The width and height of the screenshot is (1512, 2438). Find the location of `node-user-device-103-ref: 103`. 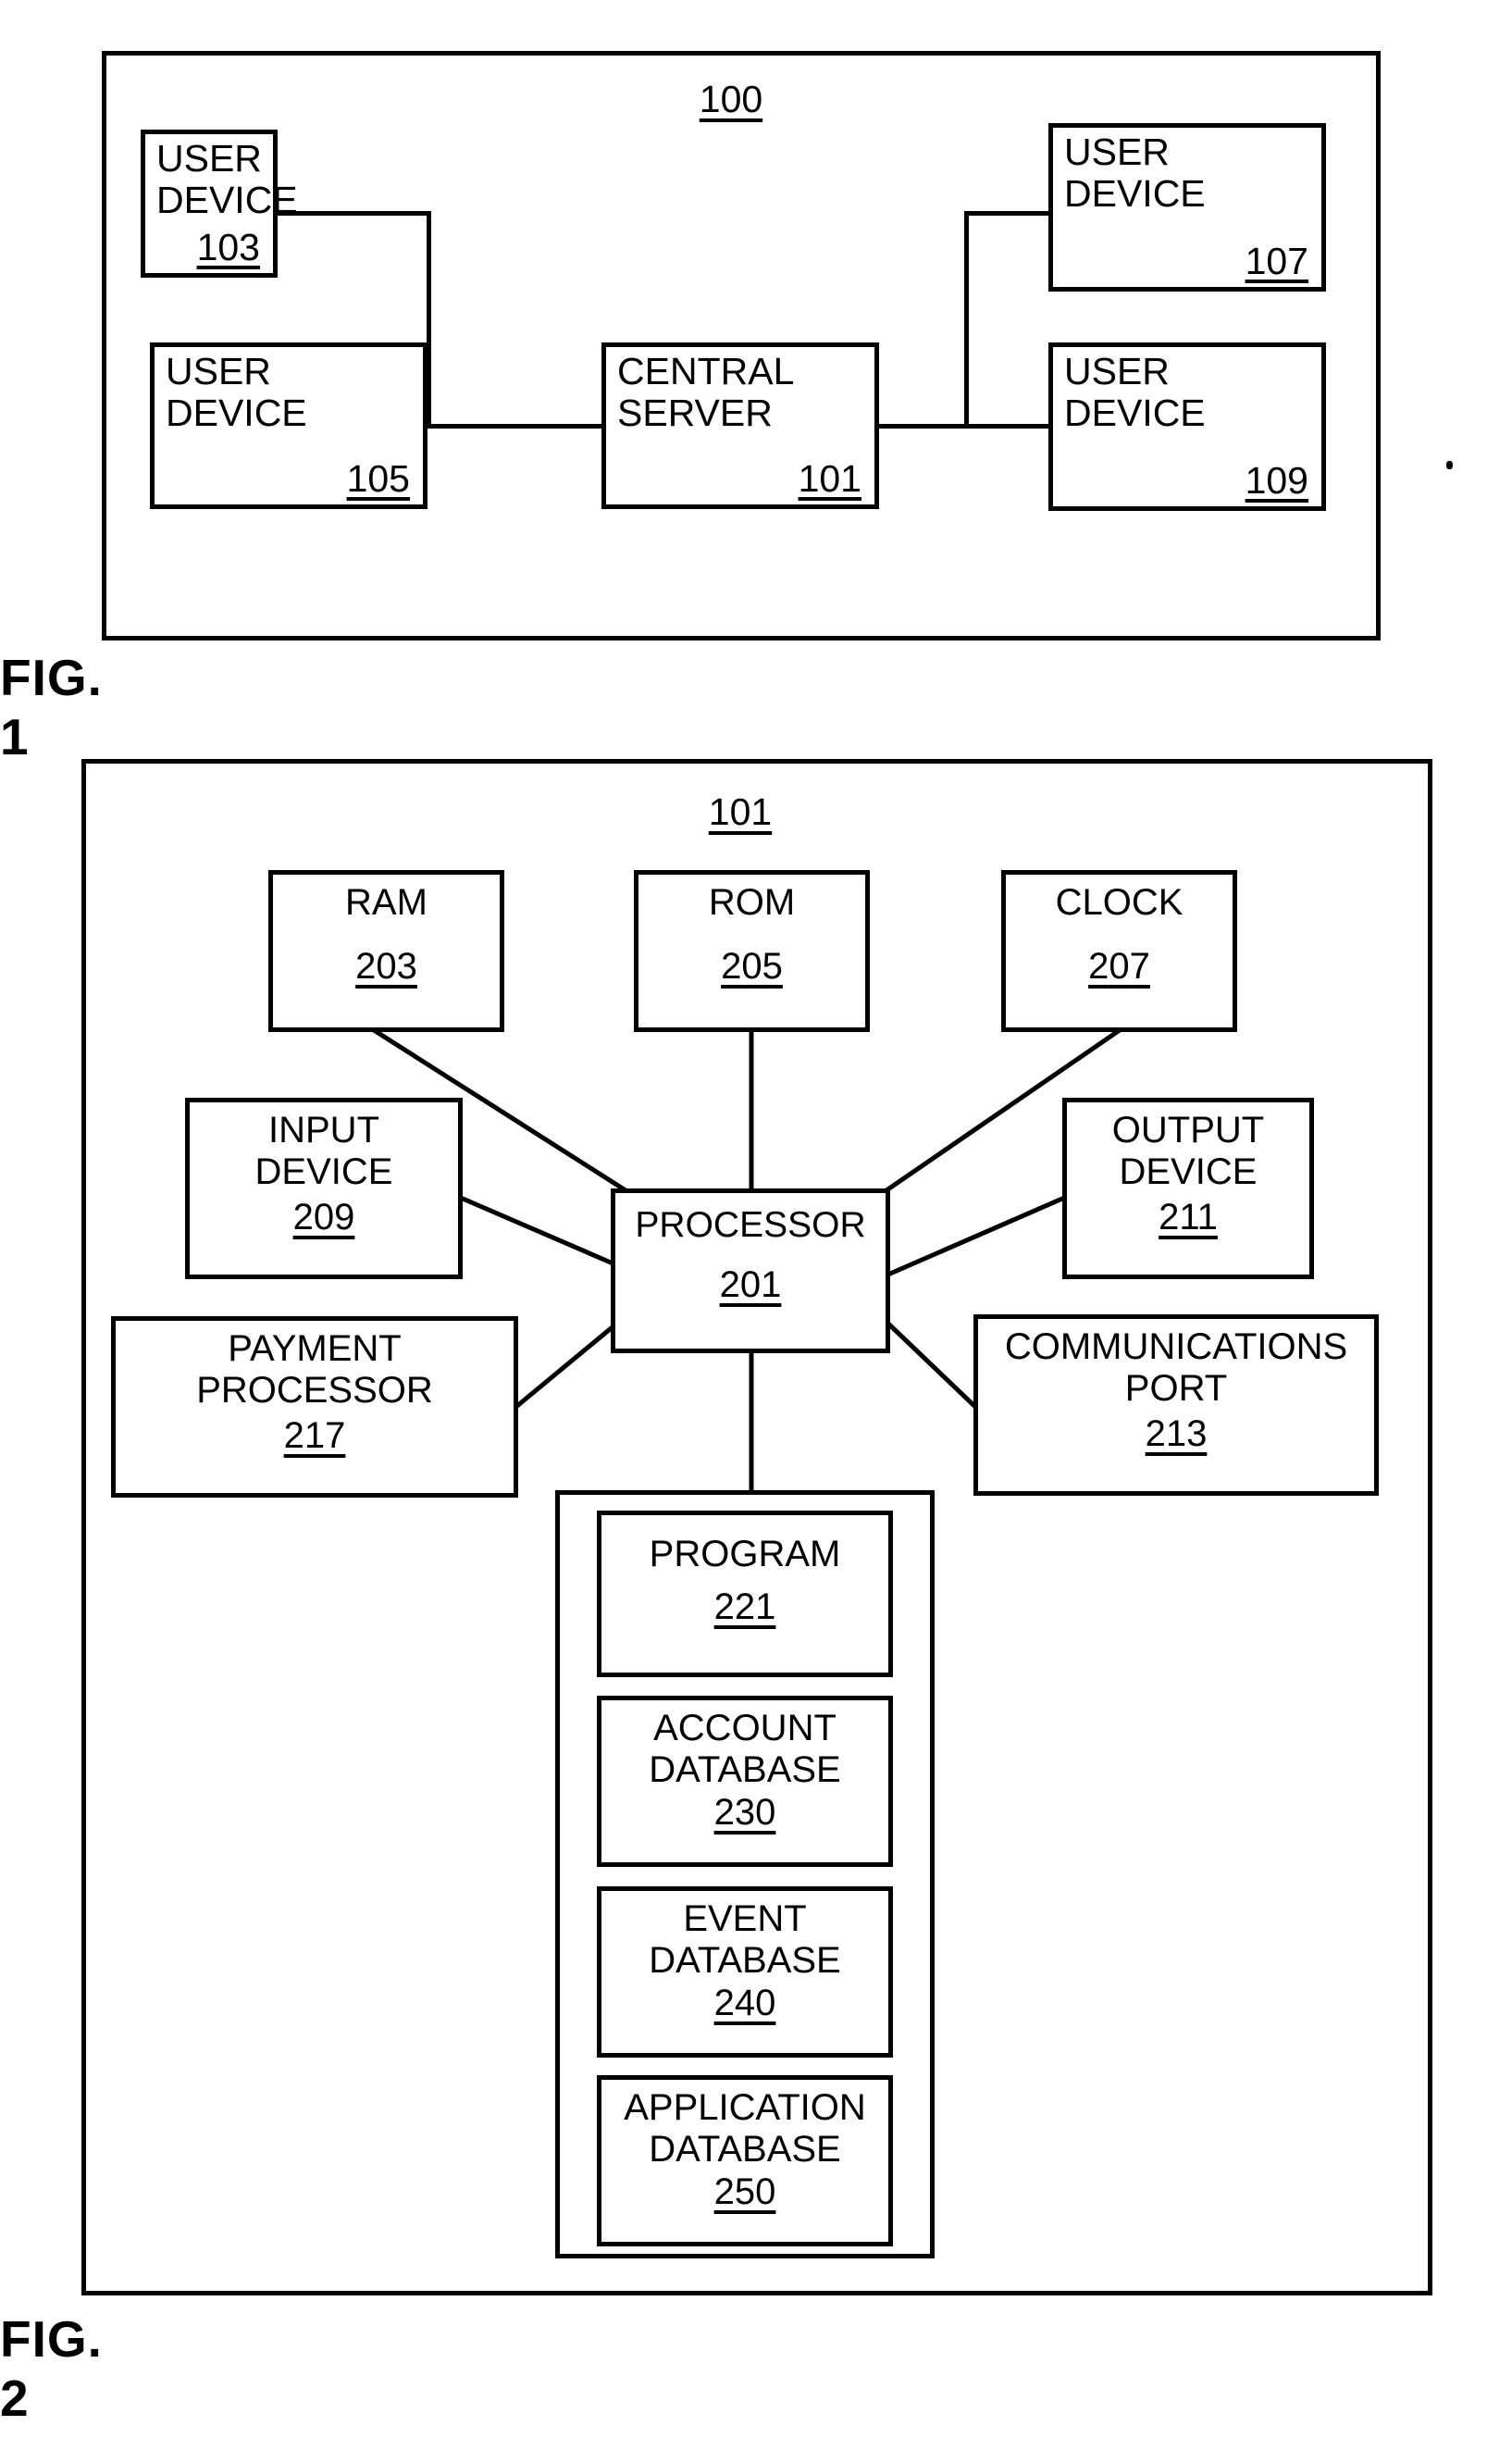

node-user-device-103-ref: 103 is located at coordinates (228, 247).